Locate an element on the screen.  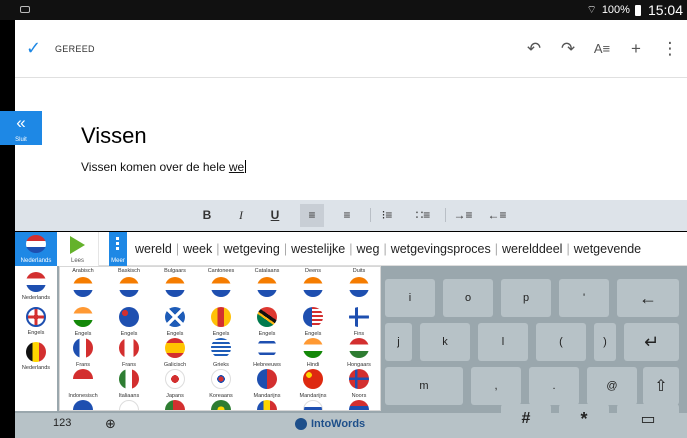
key-o: o is located at coordinates (468, 298).